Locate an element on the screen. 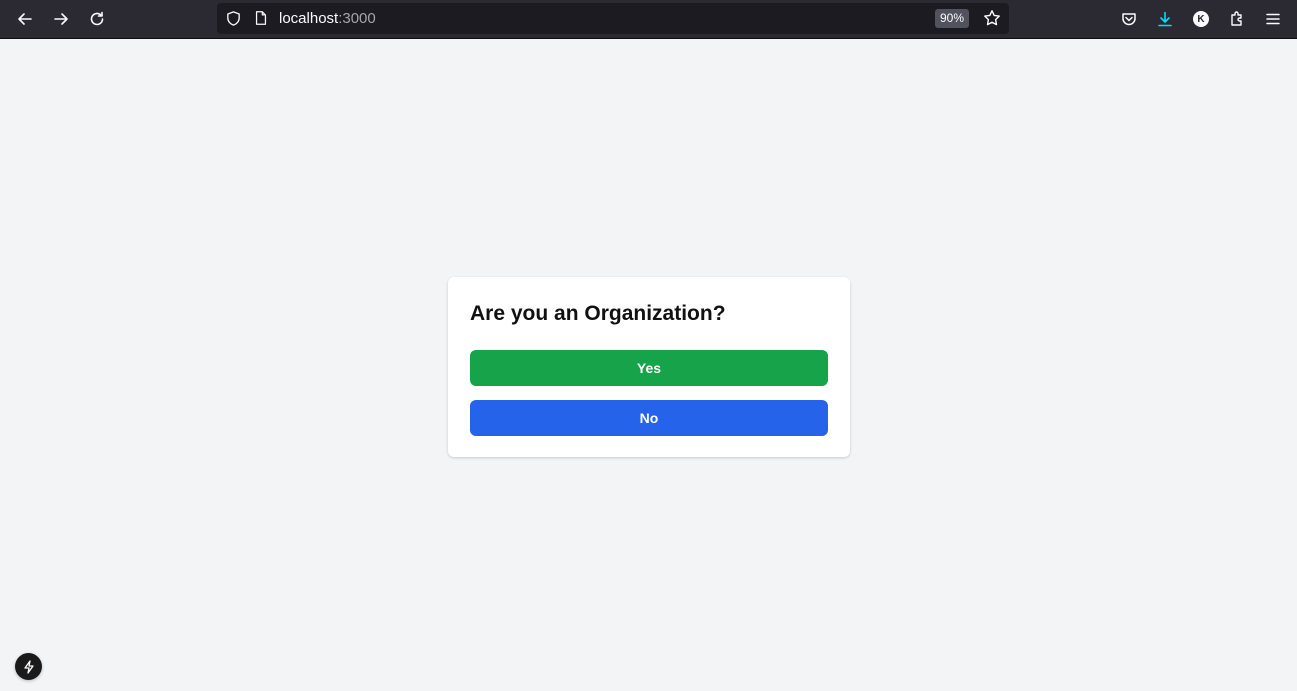 The width and height of the screenshot is (1297, 691). url-text: localhost:3000 is located at coordinates (327, 18).